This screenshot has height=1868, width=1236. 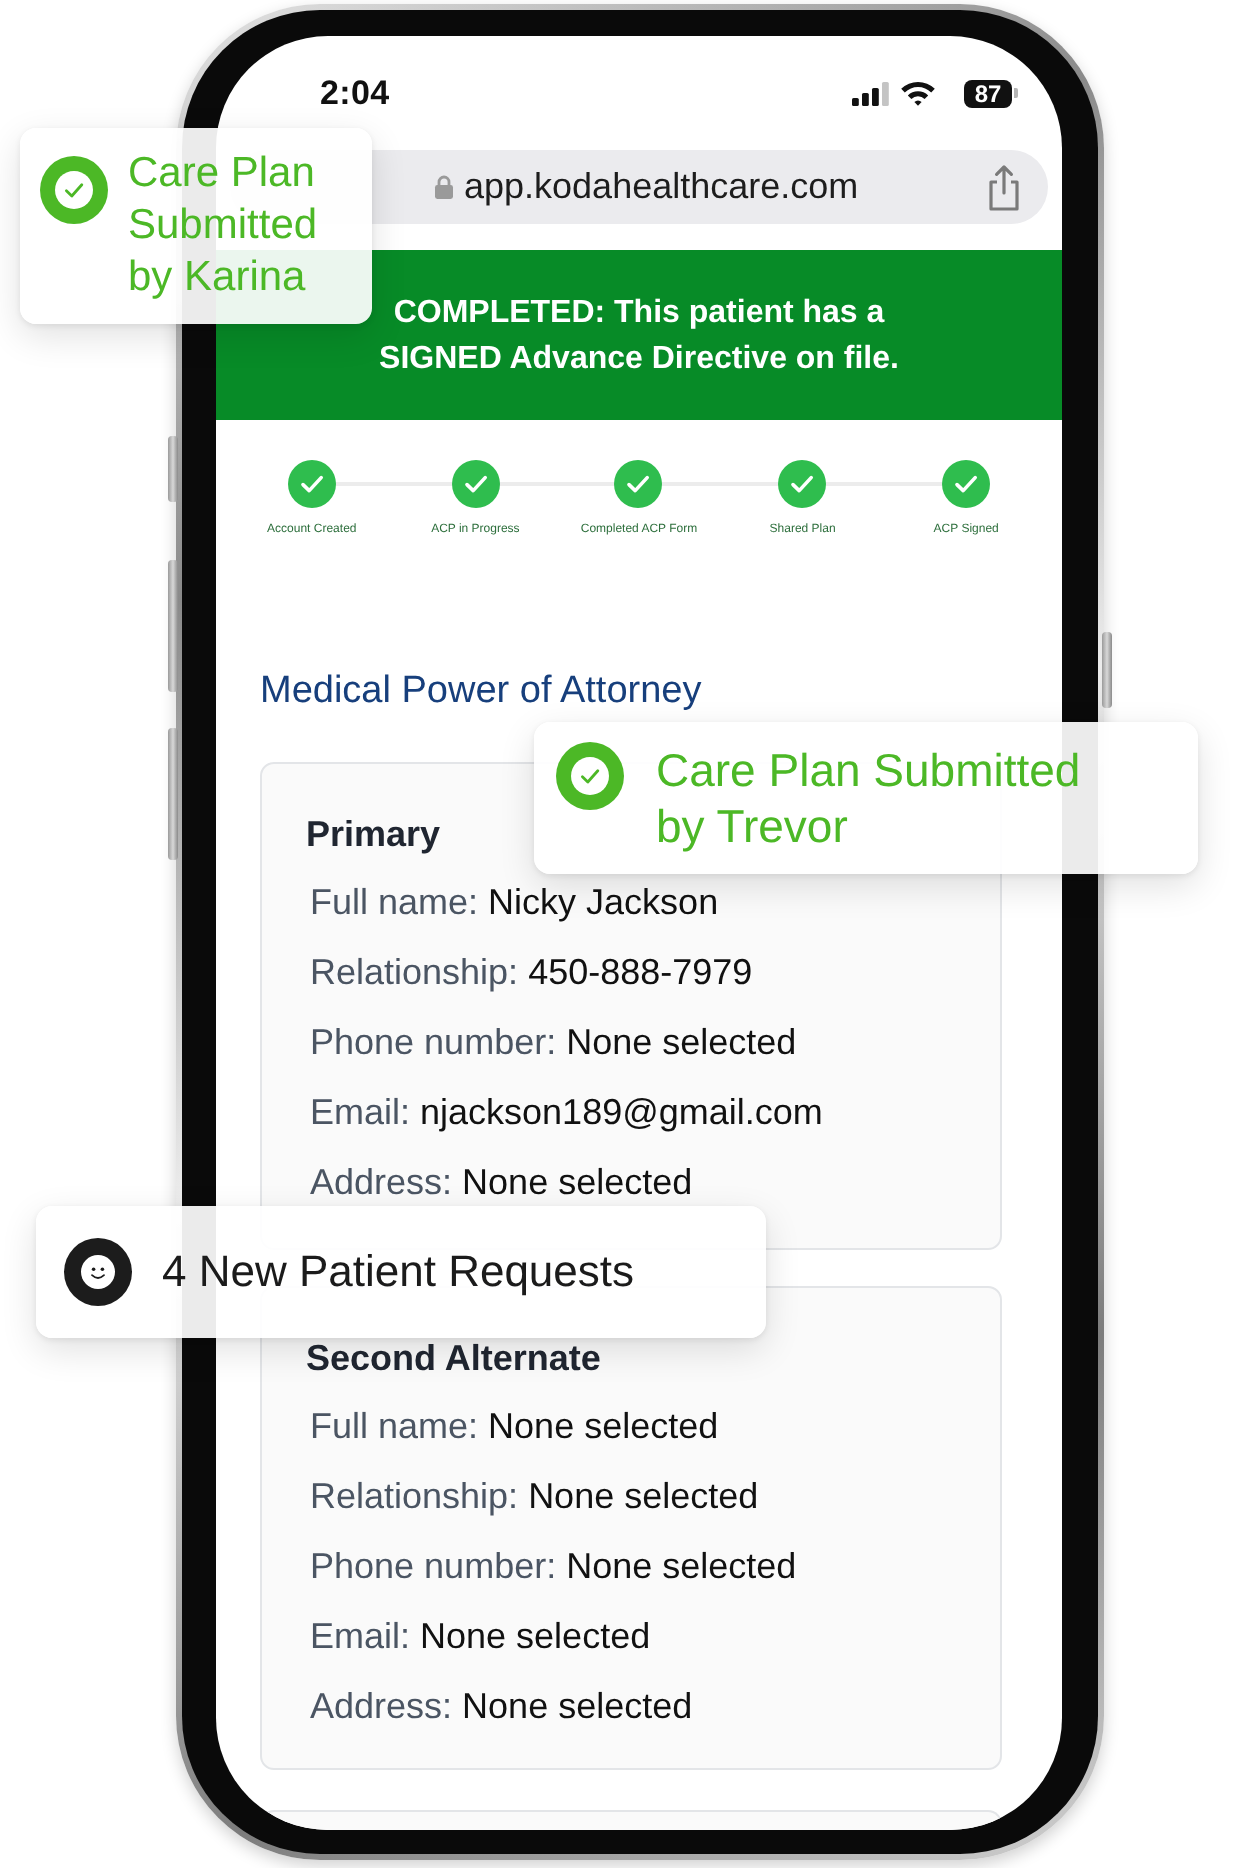 What do you see at coordinates (98, 1272) in the screenshot?
I see `smiley-icon` at bounding box center [98, 1272].